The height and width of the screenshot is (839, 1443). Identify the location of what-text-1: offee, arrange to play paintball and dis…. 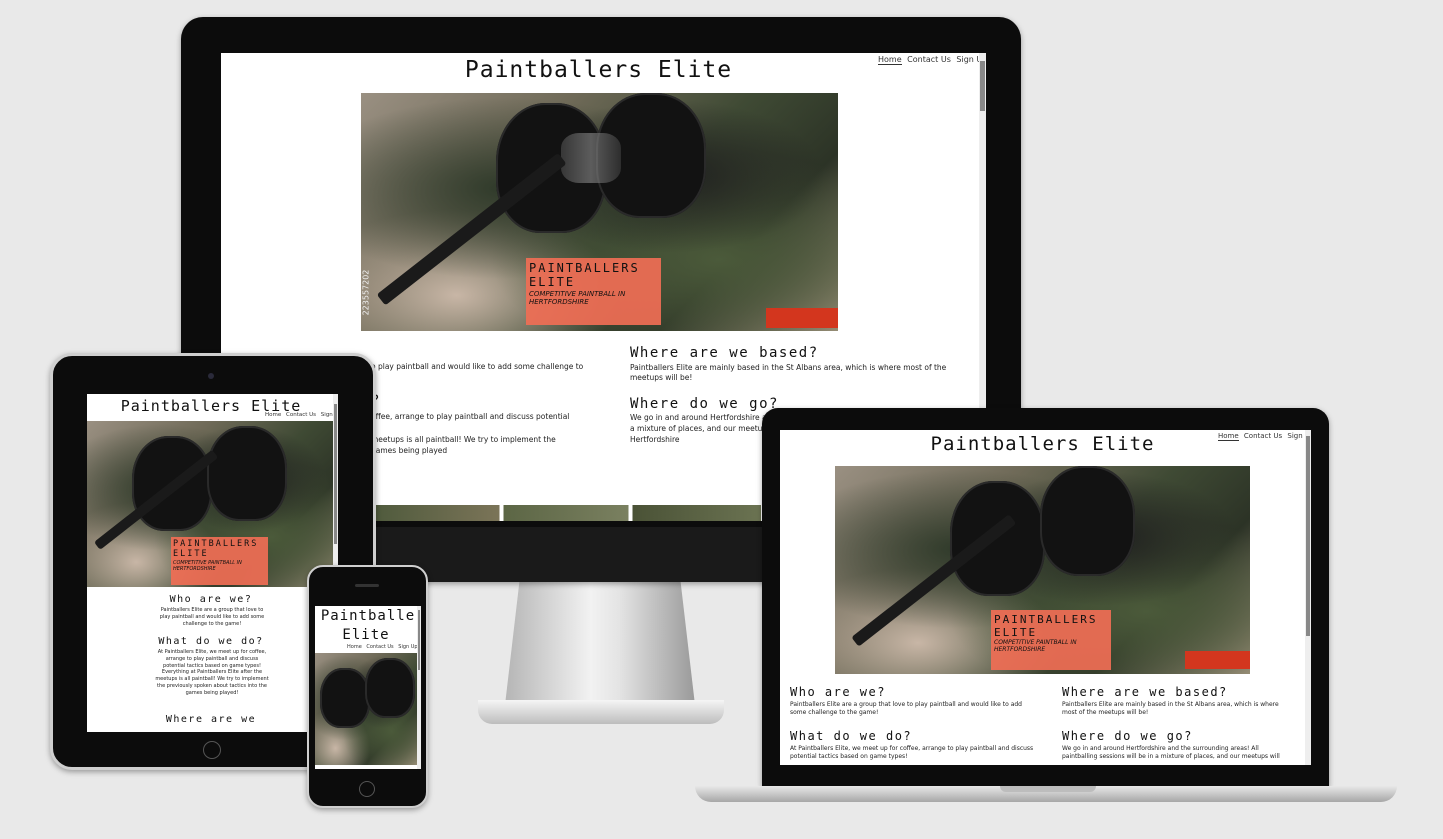
(470, 416).